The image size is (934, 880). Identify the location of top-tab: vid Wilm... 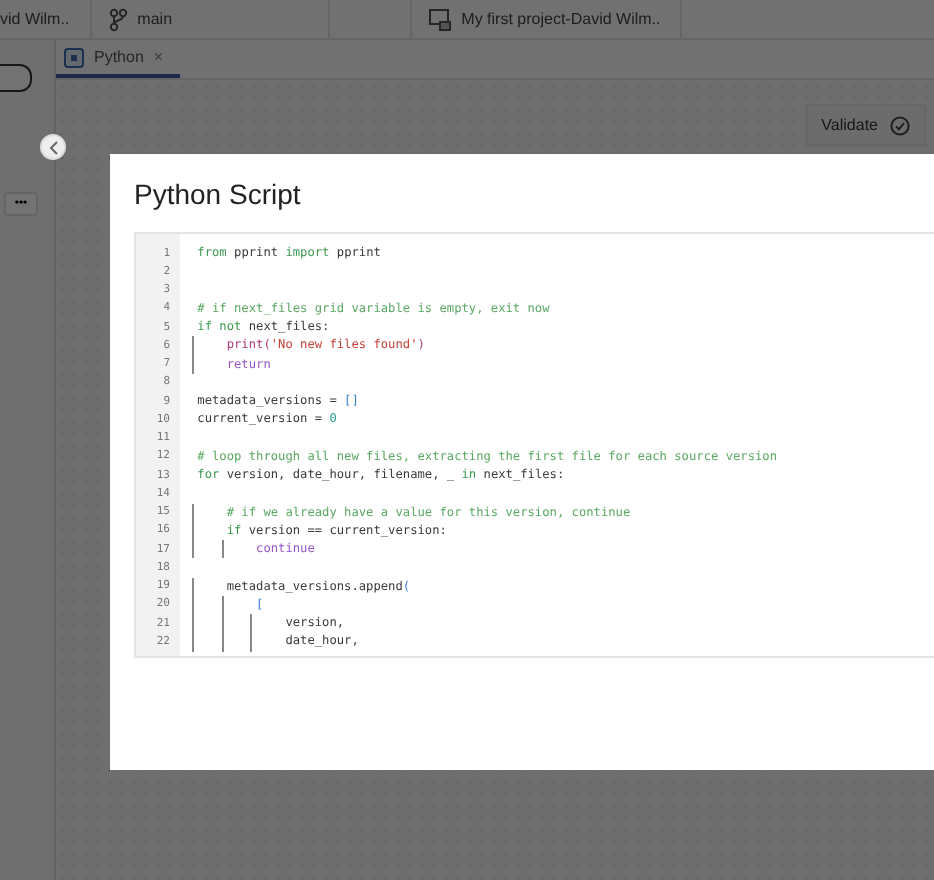
(46, 19).